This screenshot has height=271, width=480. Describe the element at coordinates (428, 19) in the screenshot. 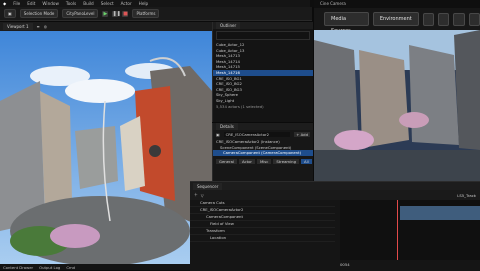

I see `wifi-icon` at that location.